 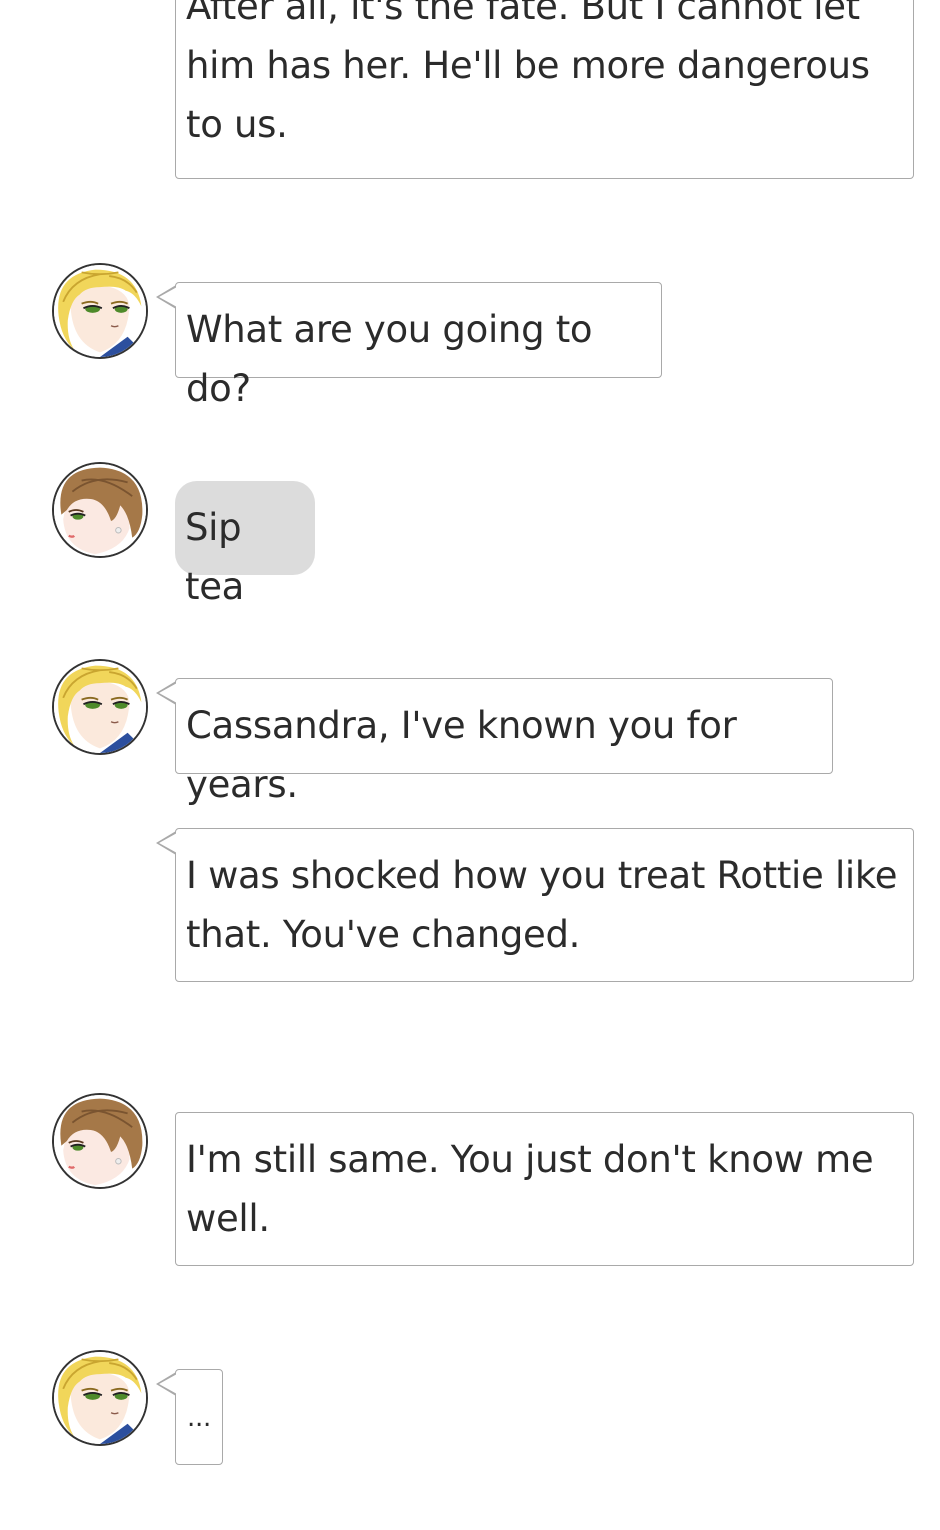 What do you see at coordinates (389, 359) in the screenshot?
I see `message-text: What are you going to do?` at bounding box center [389, 359].